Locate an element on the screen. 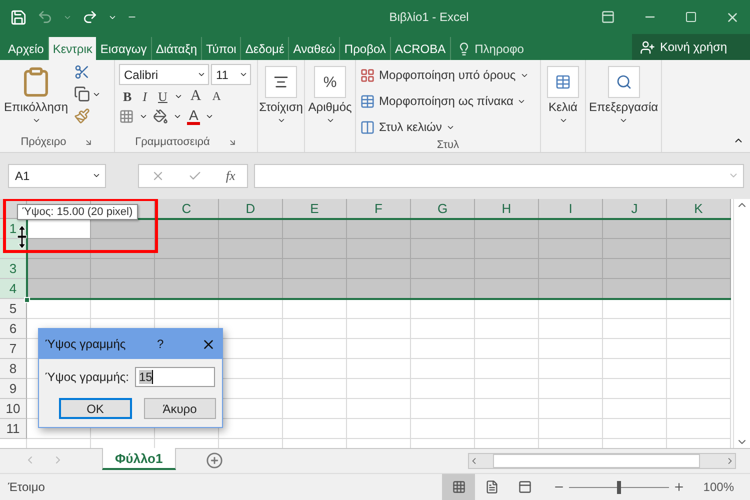 This screenshot has width=750, height=500. sheet-tab: Φύλλο1 is located at coordinates (139, 459).